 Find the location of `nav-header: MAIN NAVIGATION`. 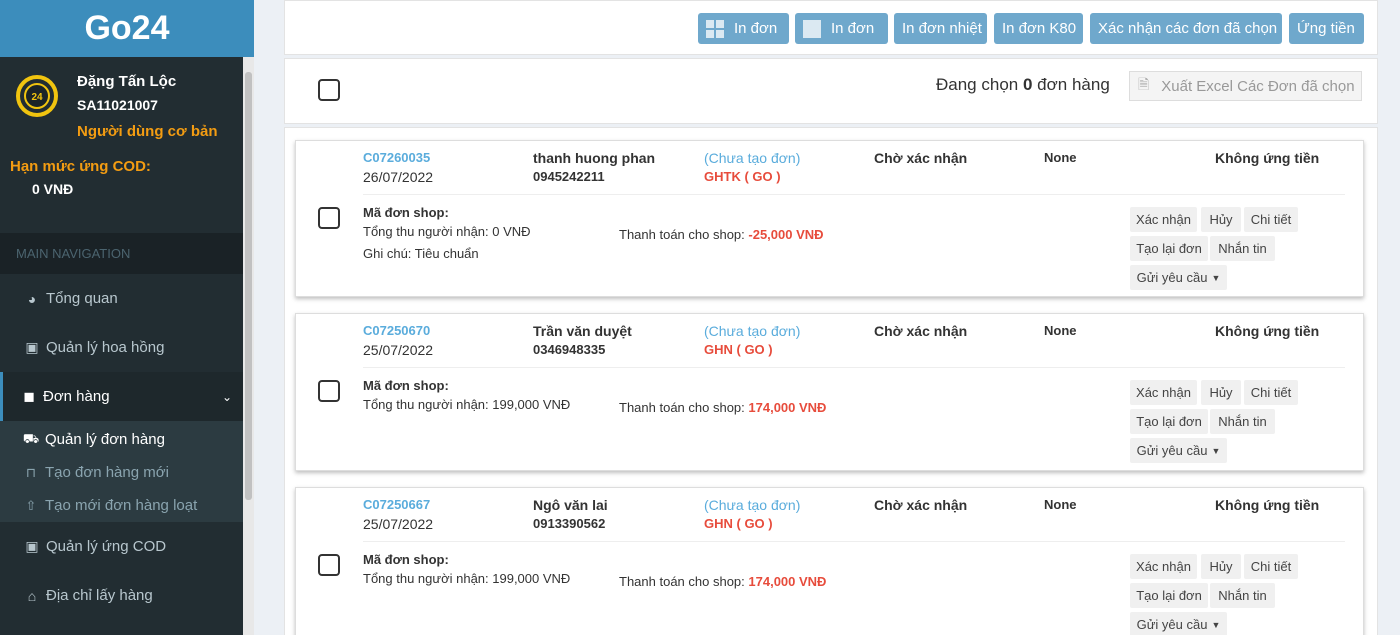

nav-header: MAIN NAVIGATION is located at coordinates (127, 253).